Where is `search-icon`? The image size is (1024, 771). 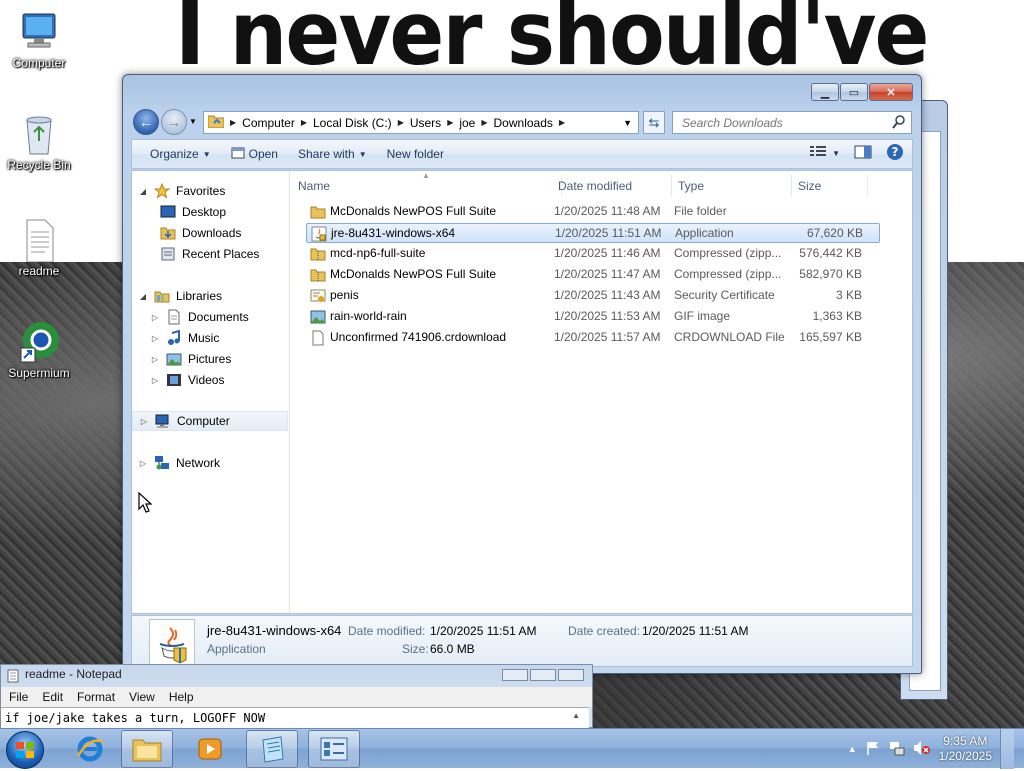
search-icon is located at coordinates (899, 123).